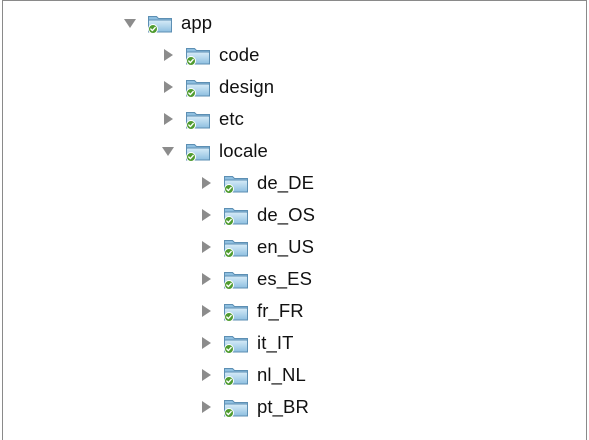 The width and height of the screenshot is (589, 440). Describe the element at coordinates (247, 86) in the screenshot. I see `tree-item-label: design` at that location.